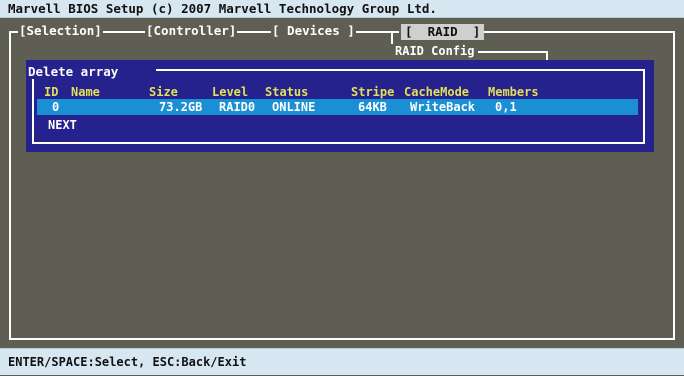  I want to click on tab-selection: [Selection], so click(60, 31).